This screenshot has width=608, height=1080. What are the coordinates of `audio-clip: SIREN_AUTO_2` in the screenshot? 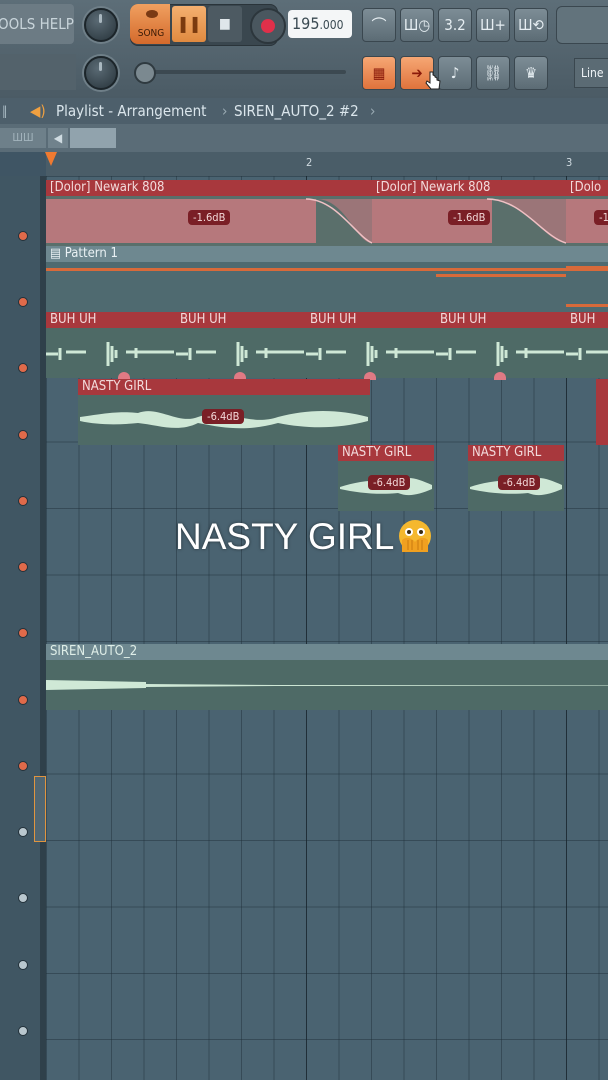 It's located at (327, 677).